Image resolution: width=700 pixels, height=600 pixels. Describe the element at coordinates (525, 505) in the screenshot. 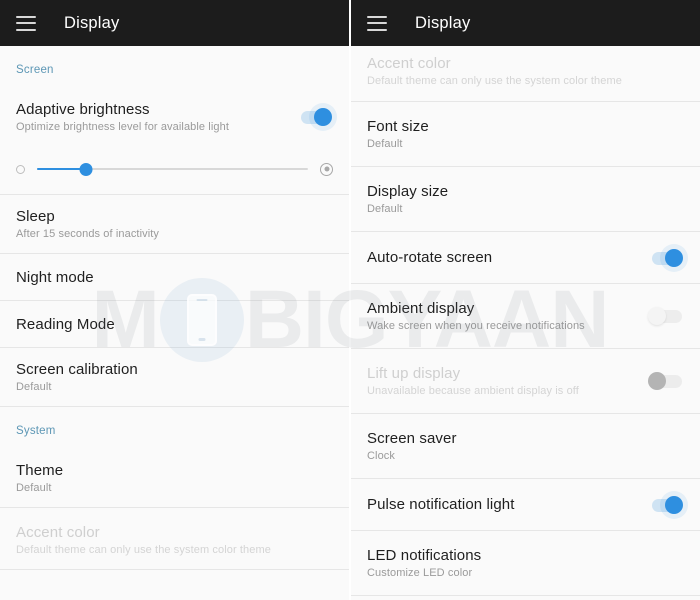

I see `row-pulse-notification-light: Pulse notification light` at that location.